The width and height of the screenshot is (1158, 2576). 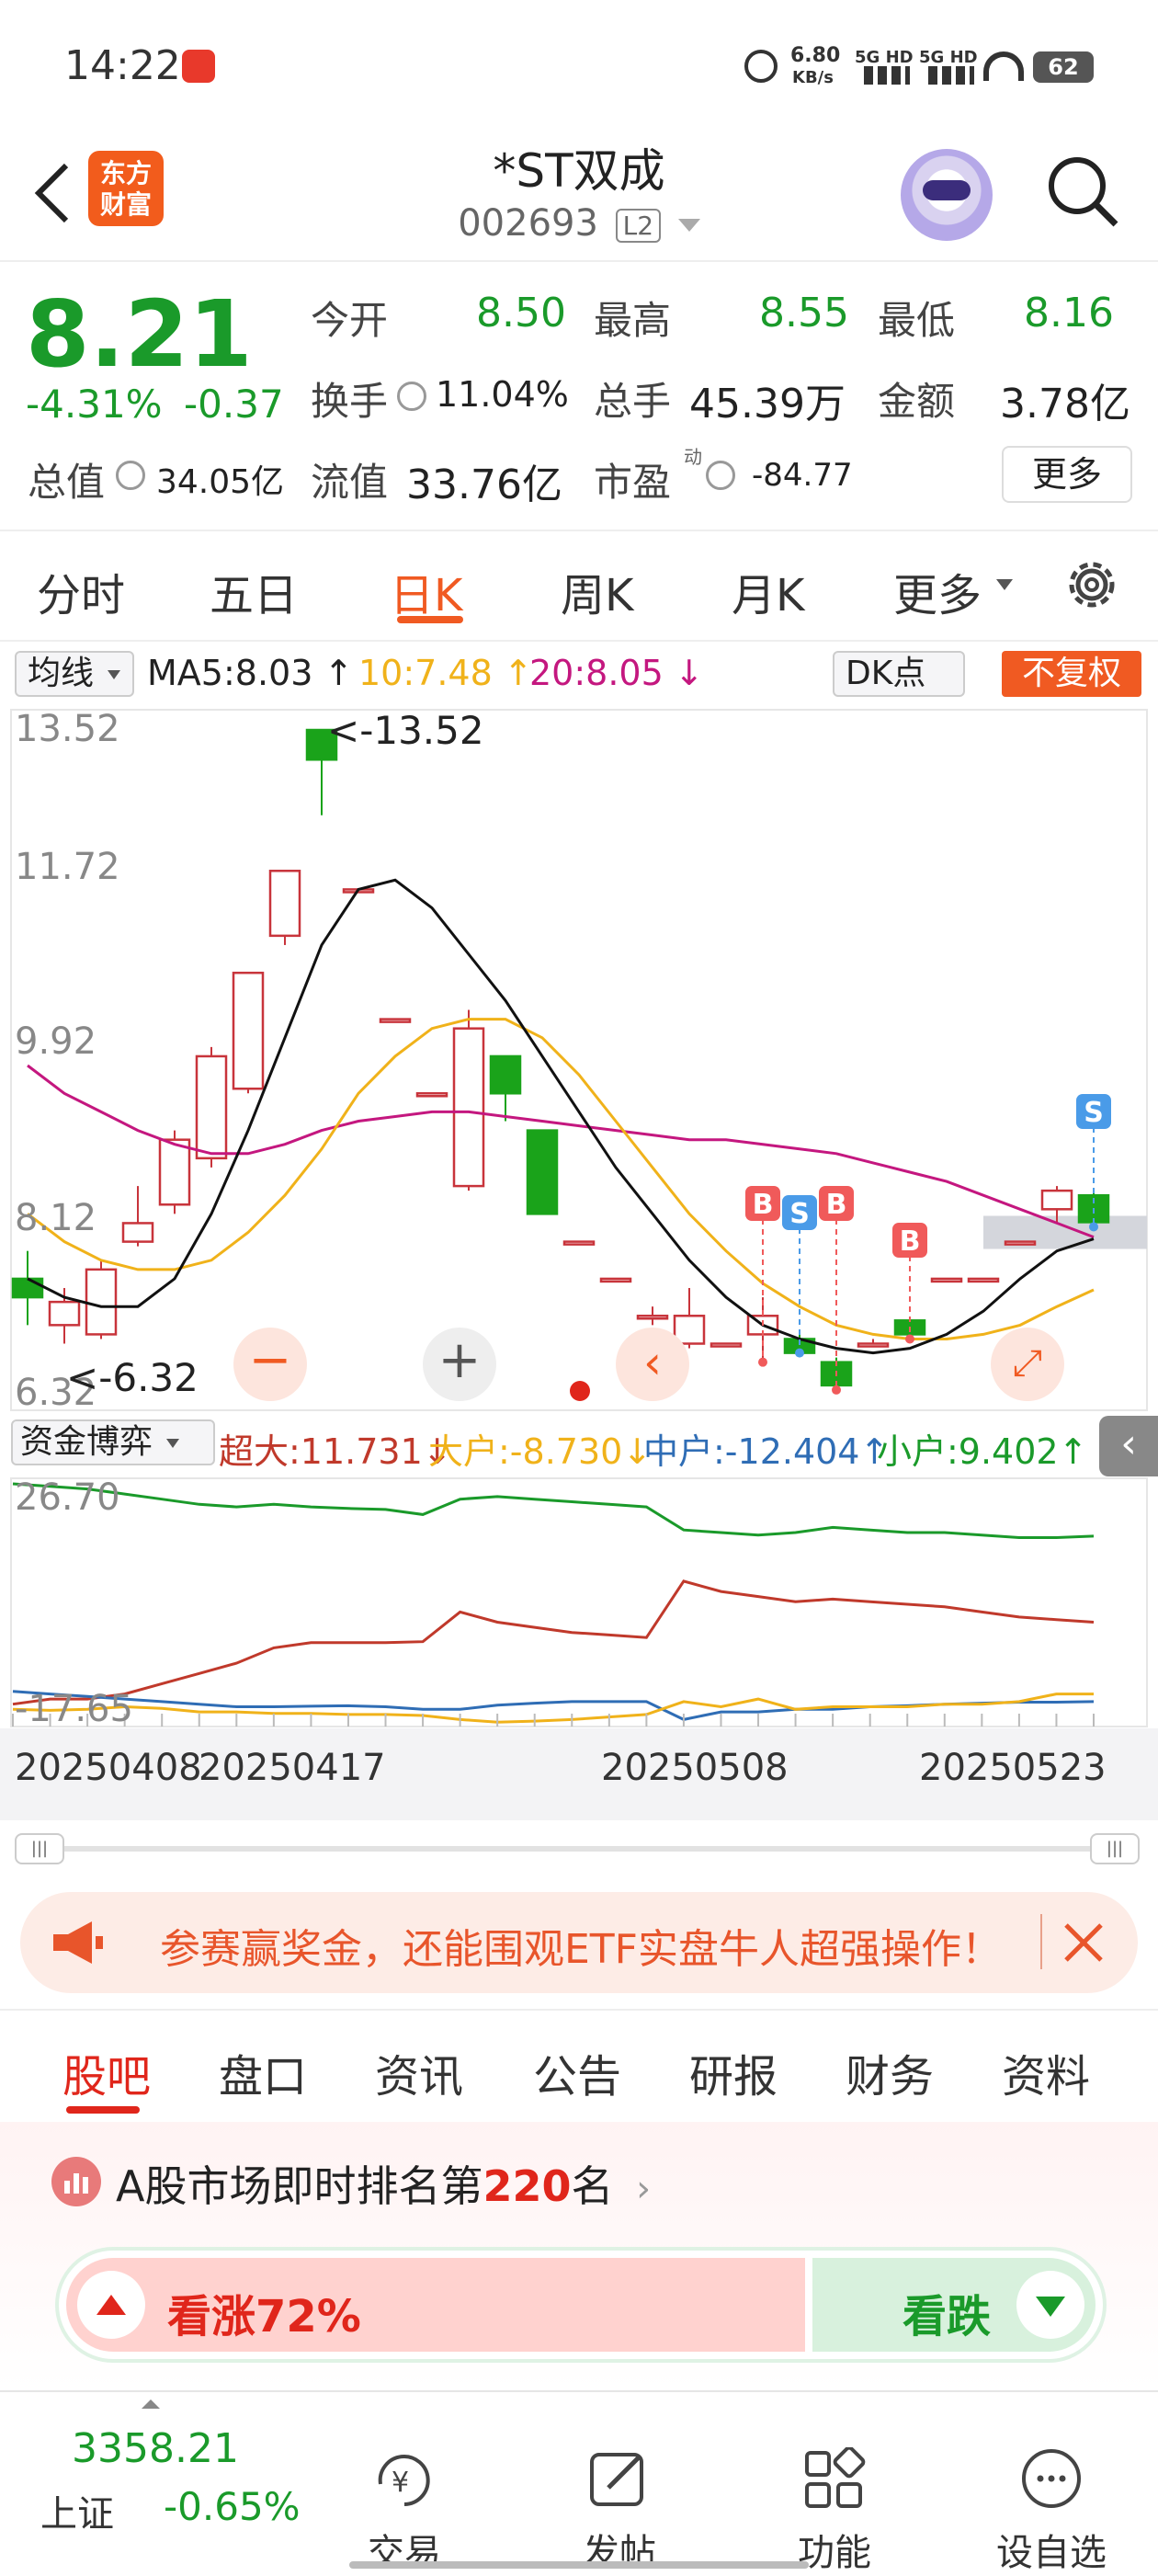 I want to click on ma-select: 均线, so click(x=74, y=674).